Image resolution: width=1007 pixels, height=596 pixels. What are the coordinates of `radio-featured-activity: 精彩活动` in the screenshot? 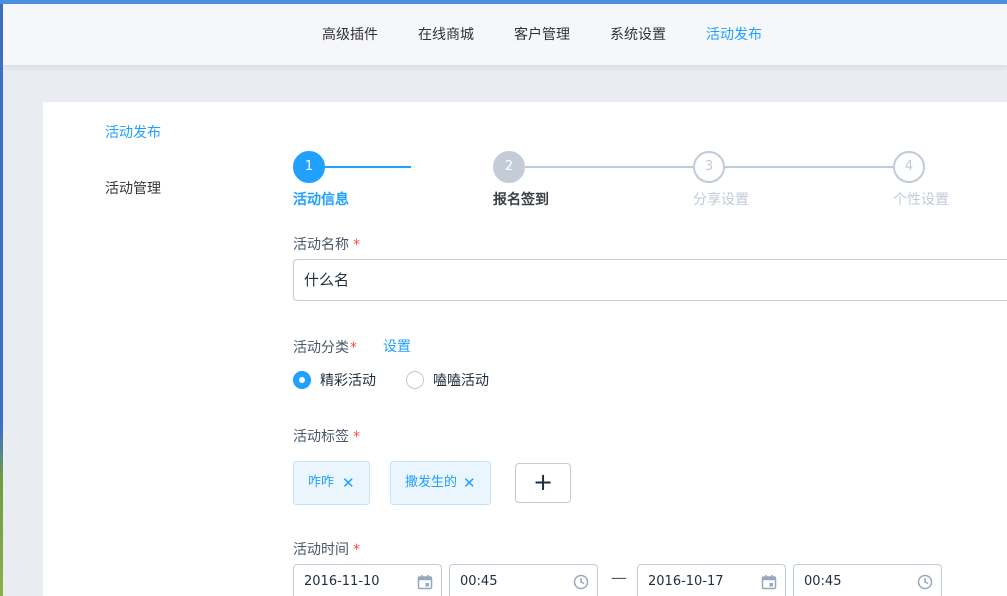 It's located at (334, 380).